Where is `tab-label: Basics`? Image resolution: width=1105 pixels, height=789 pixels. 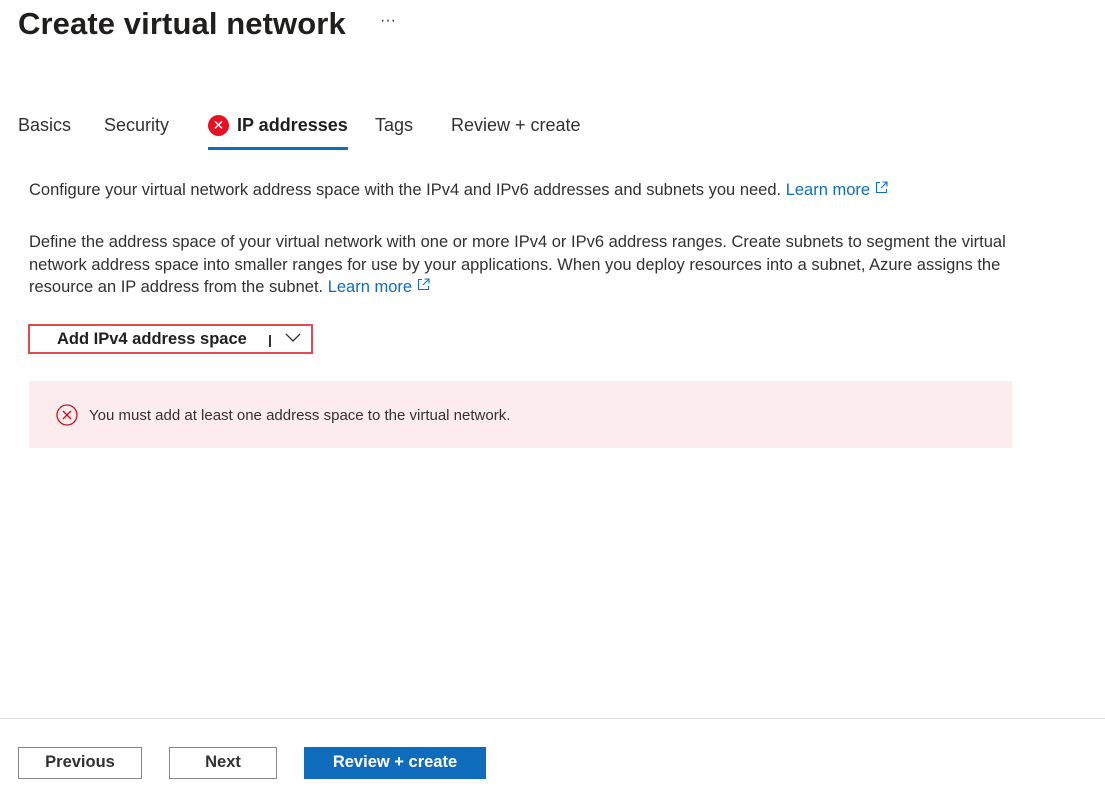 tab-label: Basics is located at coordinates (45, 125).